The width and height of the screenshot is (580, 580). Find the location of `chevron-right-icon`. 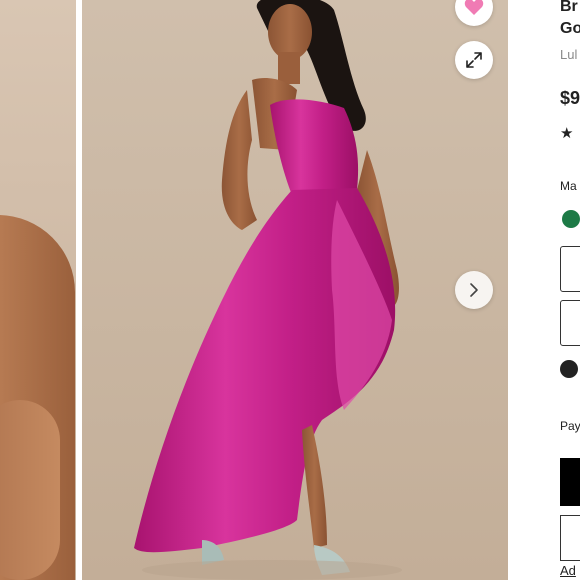

chevron-right-icon is located at coordinates (474, 290).